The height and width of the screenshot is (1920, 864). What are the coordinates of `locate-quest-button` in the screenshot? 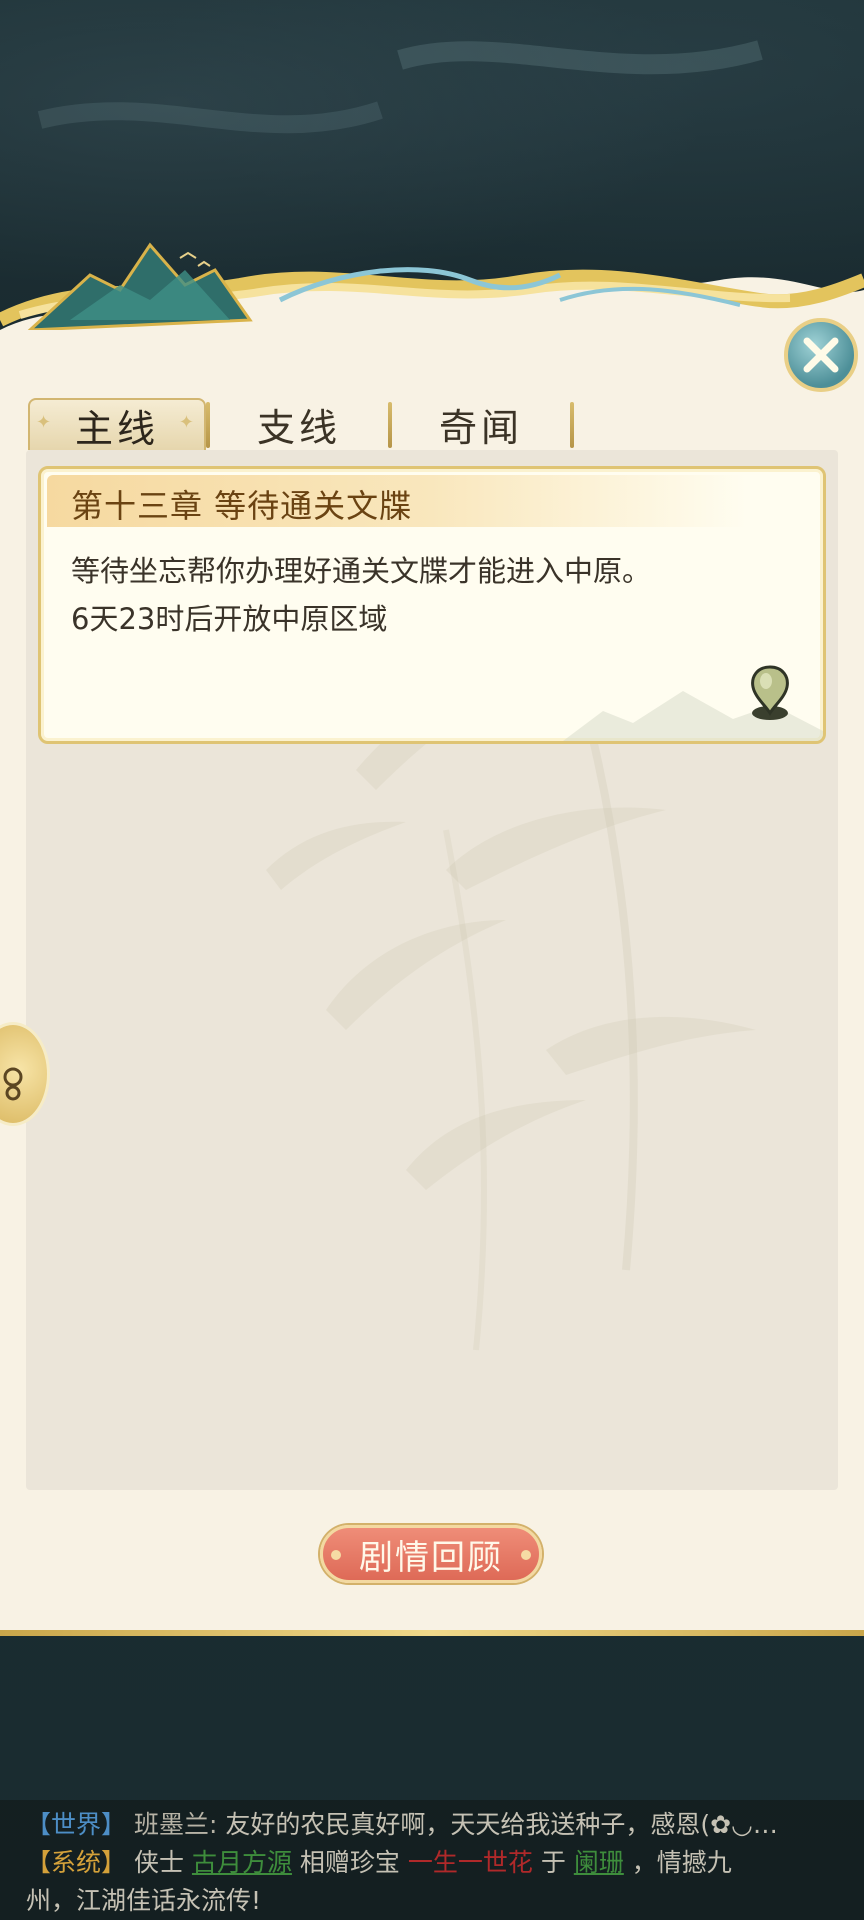 It's located at (770, 693).